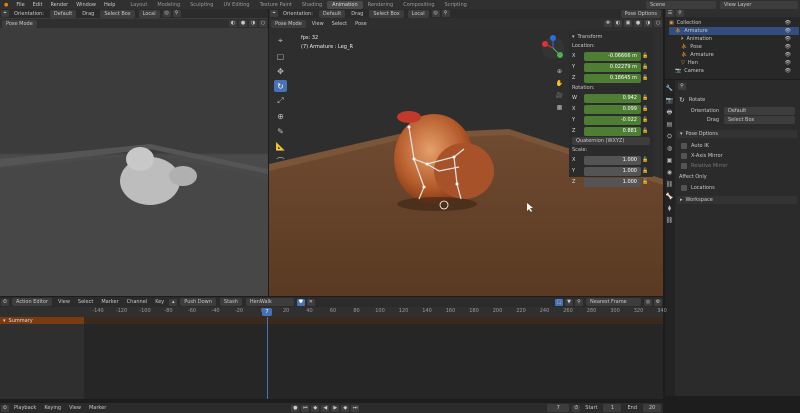 This screenshot has height=413, width=800. What do you see at coordinates (681, 4) in the screenshot?
I see `scene-selector: Scene` at bounding box center [681, 4].